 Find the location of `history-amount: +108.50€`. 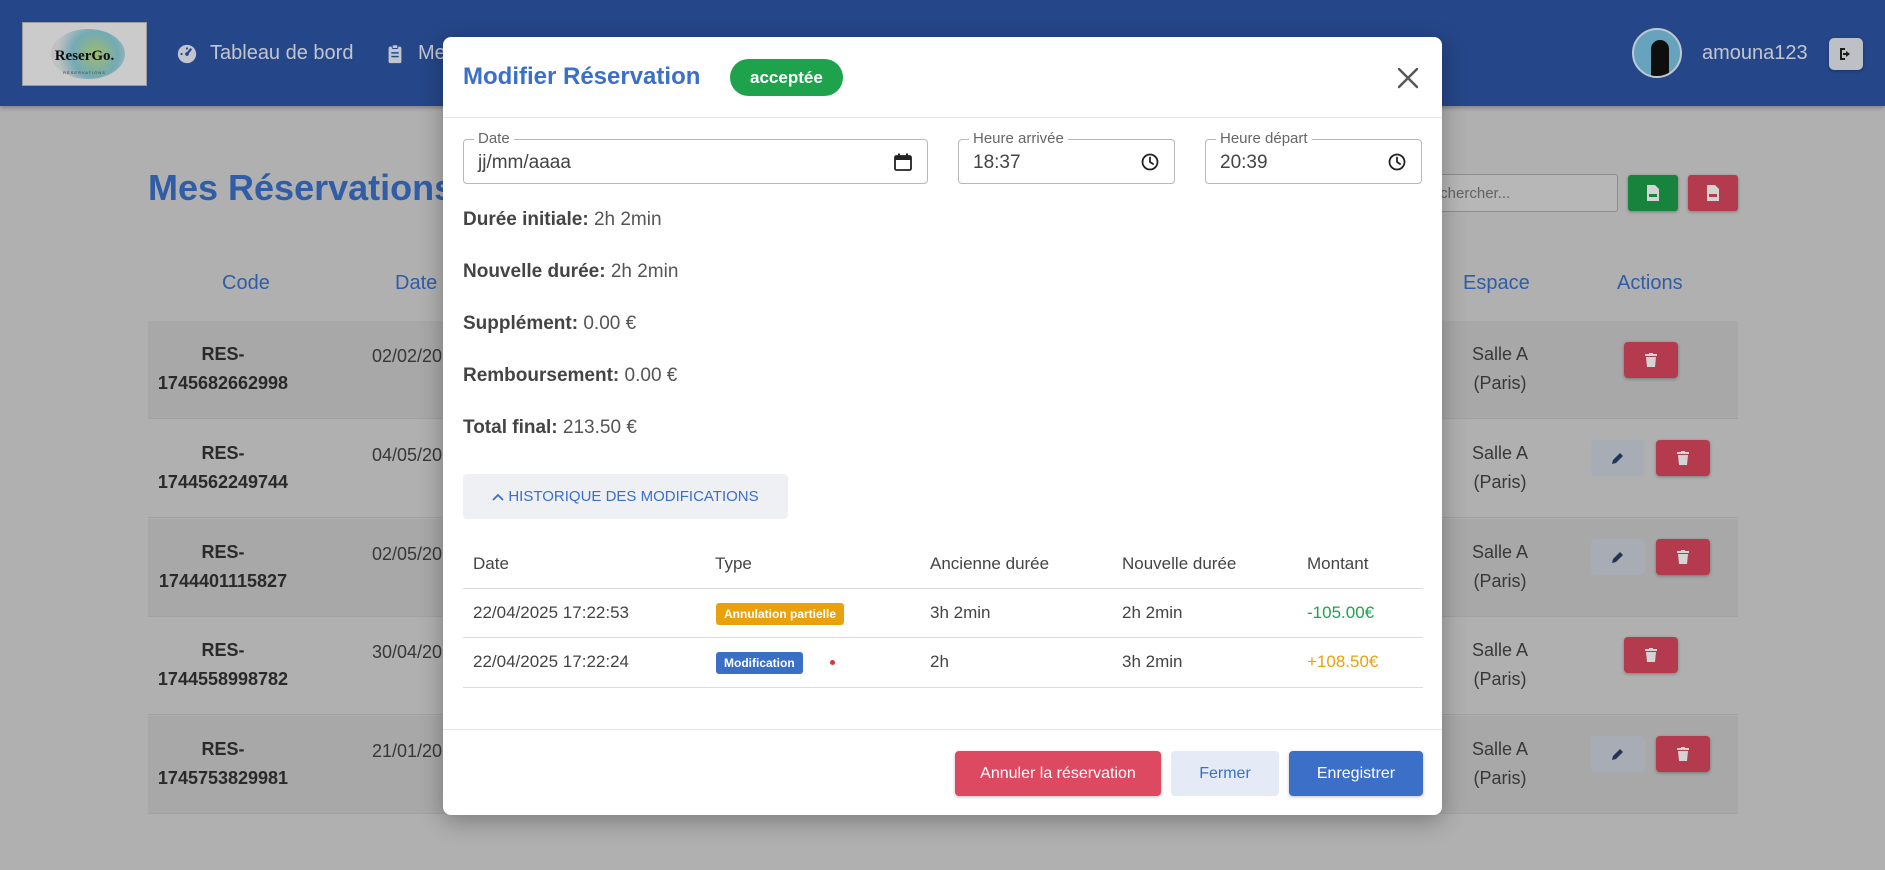

history-amount: +108.50€ is located at coordinates (1343, 661).